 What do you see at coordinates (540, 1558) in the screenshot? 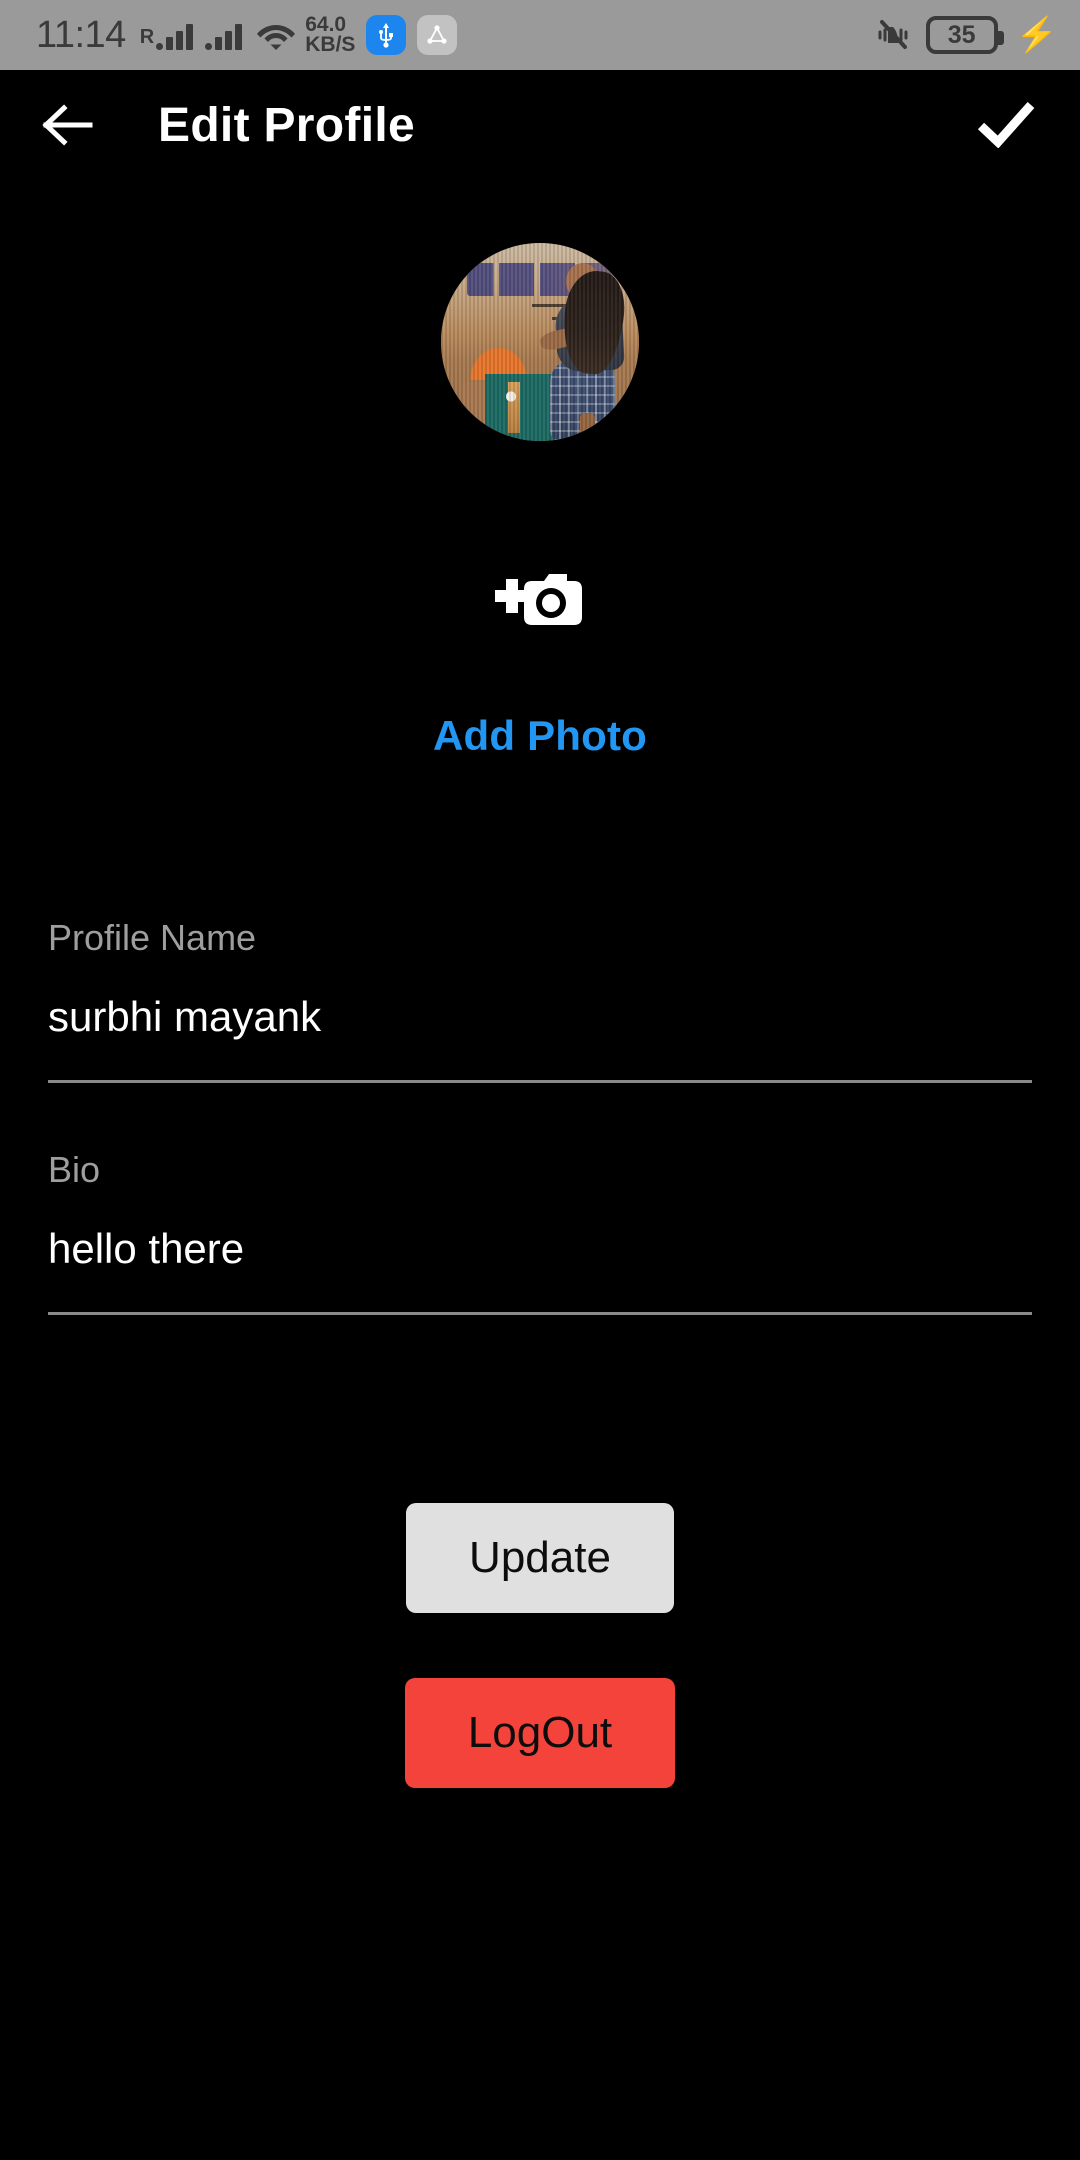
I see `update-button: Update` at bounding box center [540, 1558].